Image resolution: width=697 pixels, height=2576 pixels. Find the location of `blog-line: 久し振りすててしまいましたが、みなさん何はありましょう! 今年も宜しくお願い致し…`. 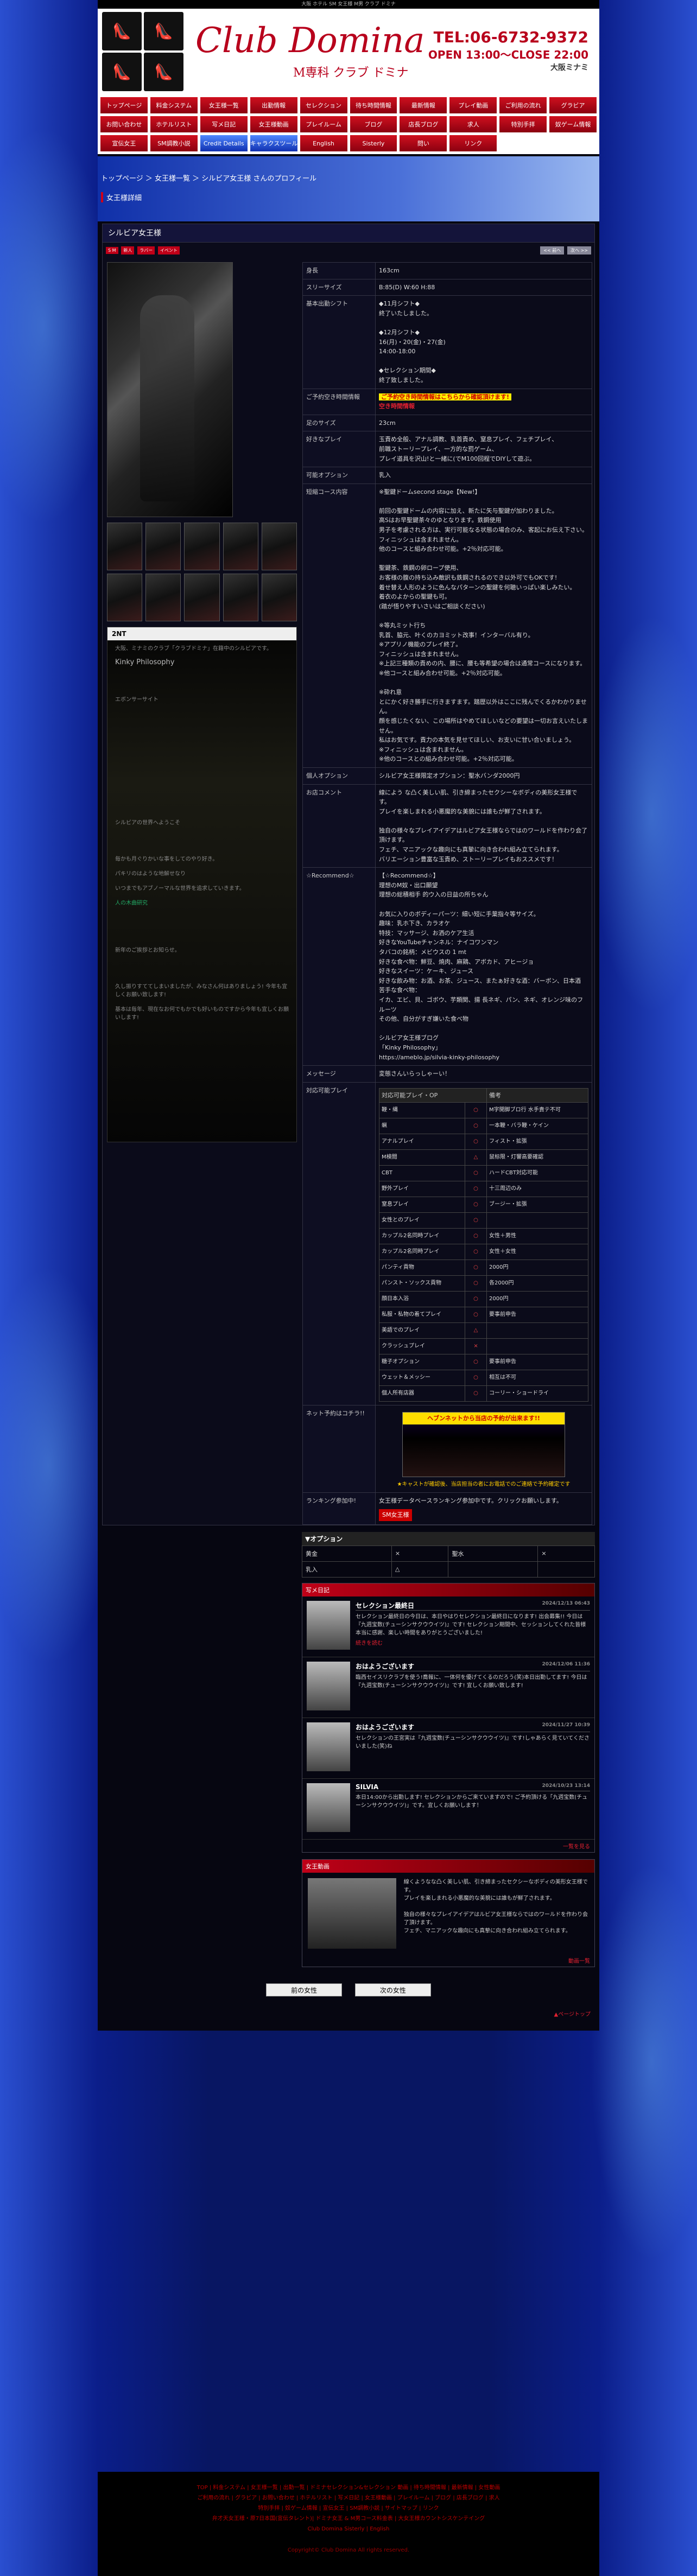

blog-line: 久し振りすててしまいましたが、みなさん何はありましょう! 今年も宜しくお願い致し… is located at coordinates (202, 991).